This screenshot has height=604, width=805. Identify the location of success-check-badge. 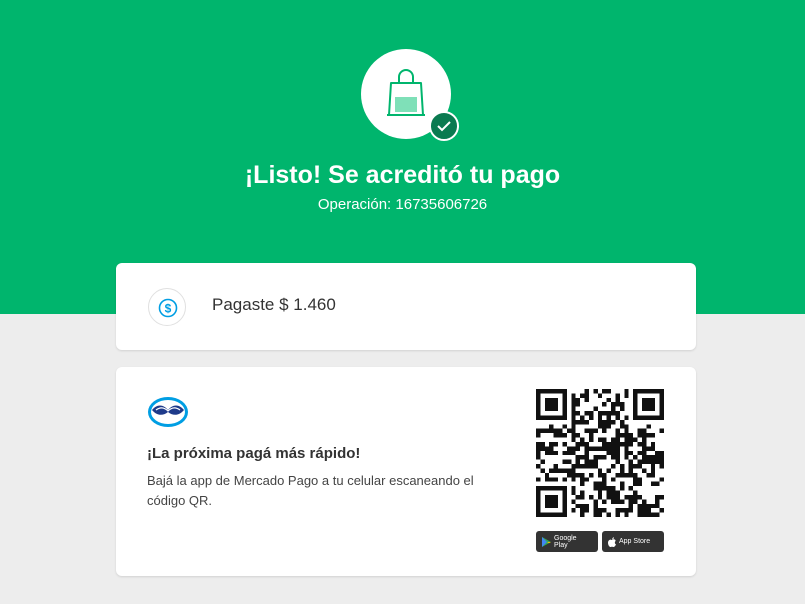
(444, 126).